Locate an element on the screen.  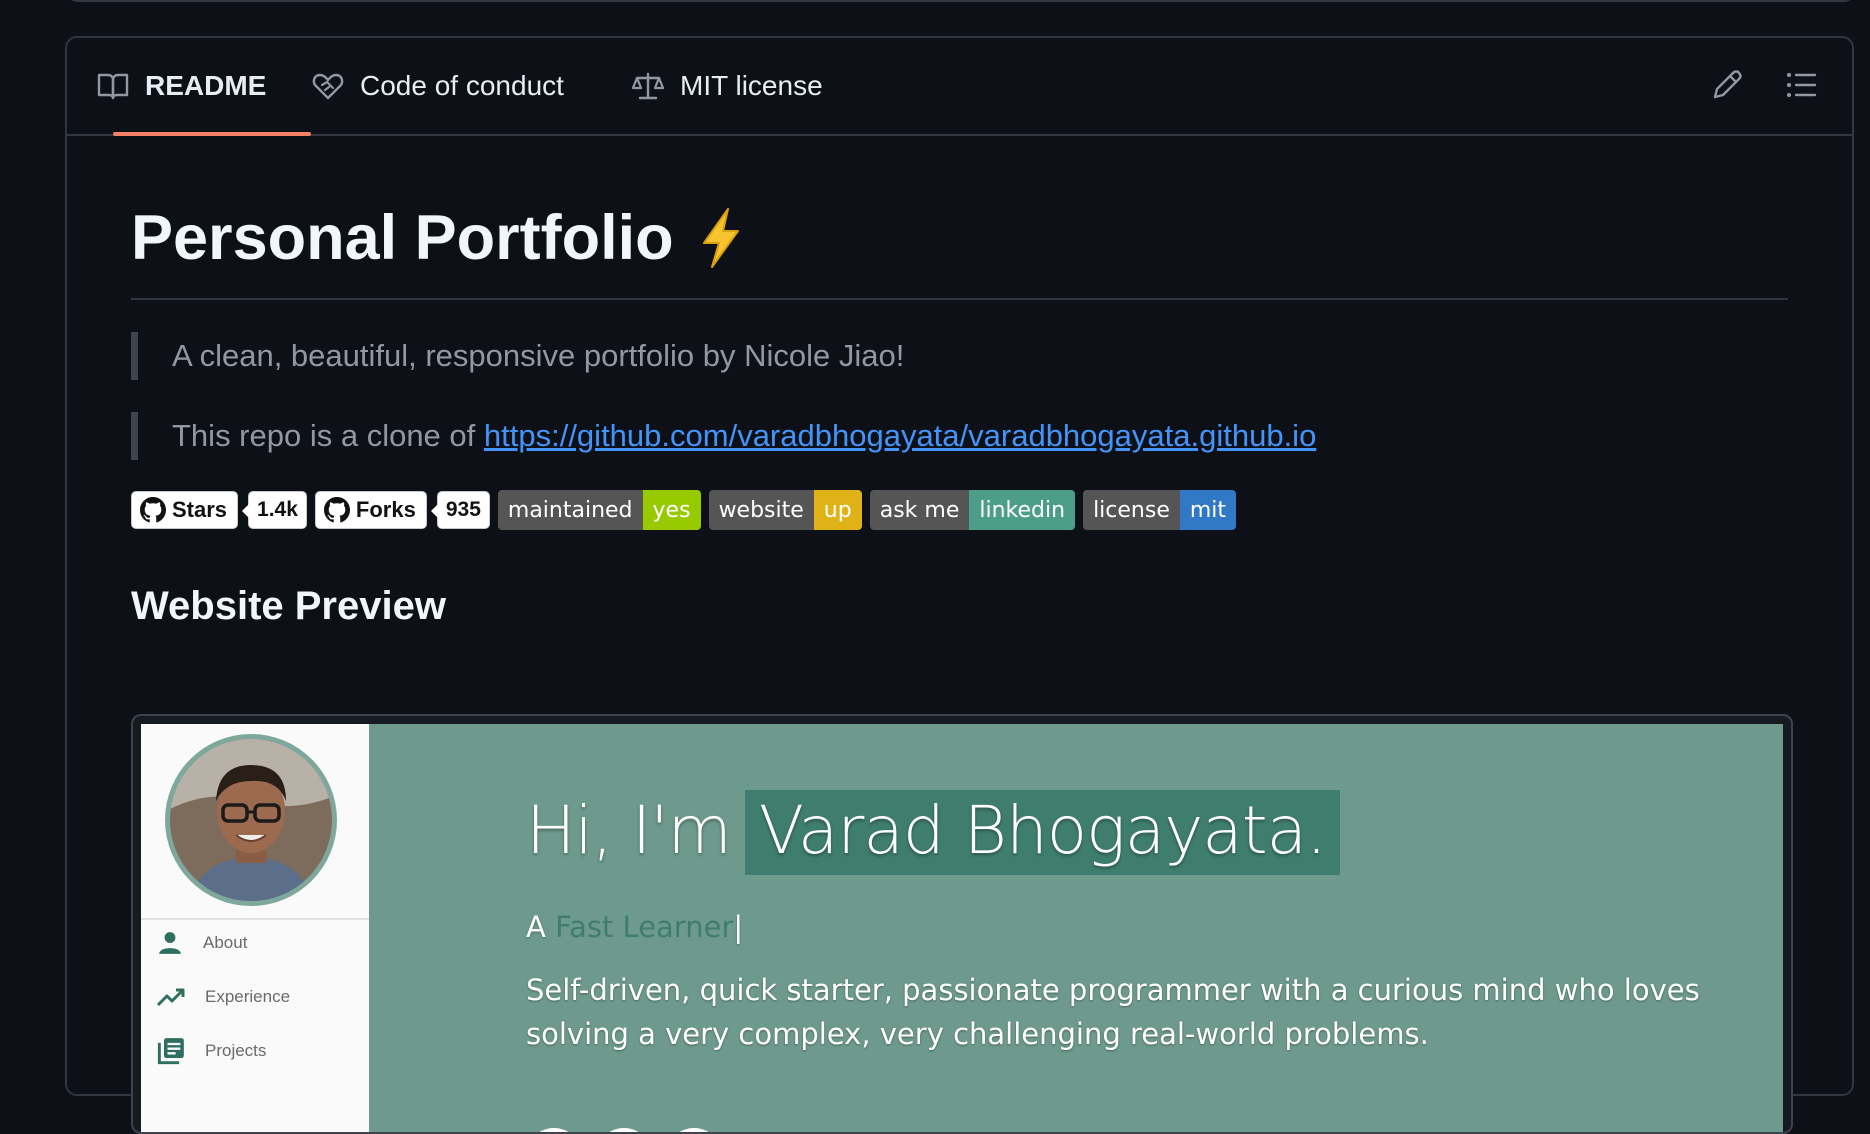
projects-icon is located at coordinates (170, 1051).